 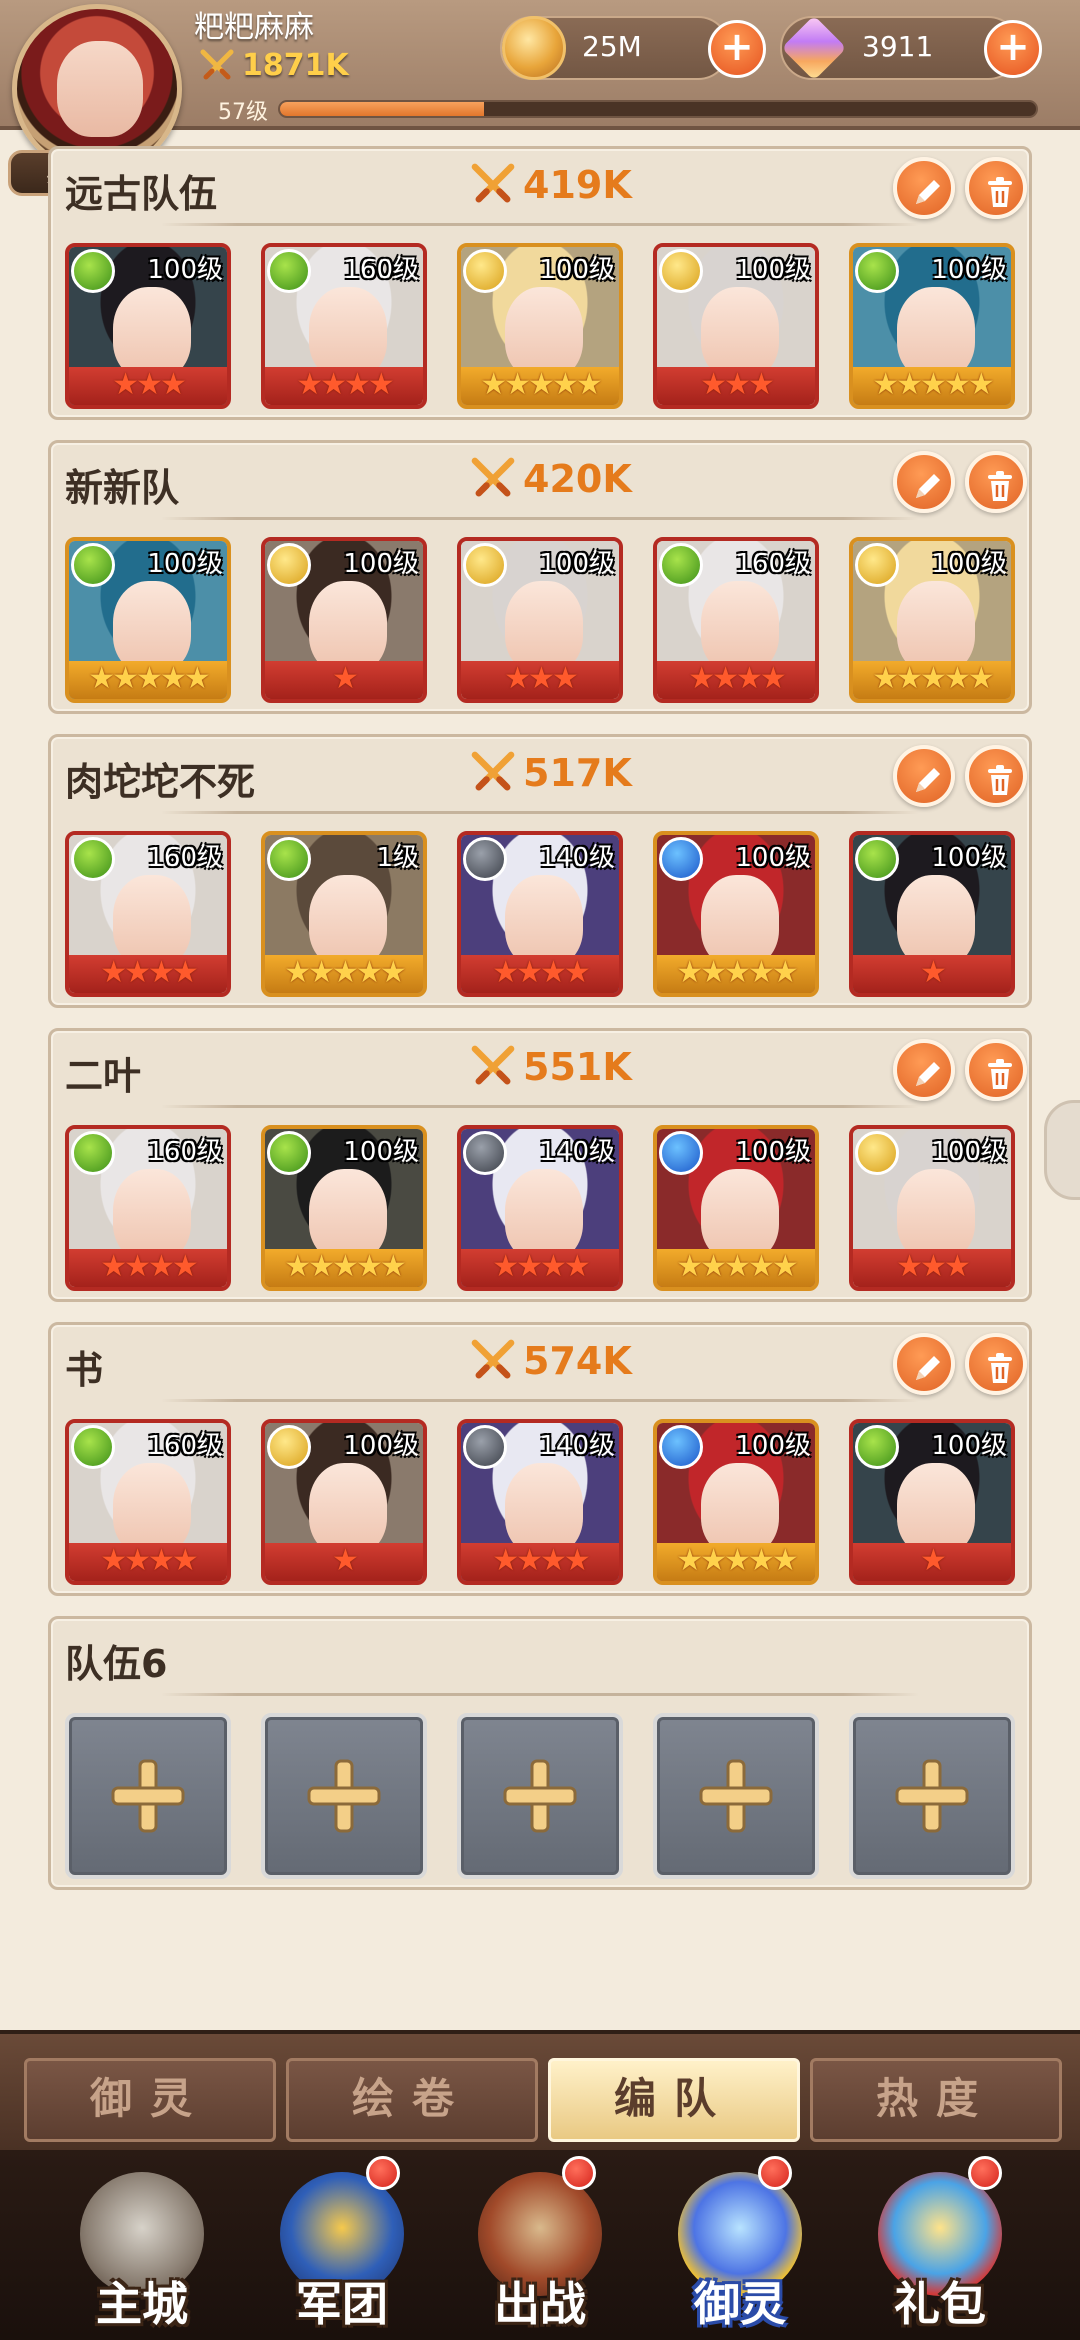 I want to click on add-gems-button: +, so click(x=1013, y=49).